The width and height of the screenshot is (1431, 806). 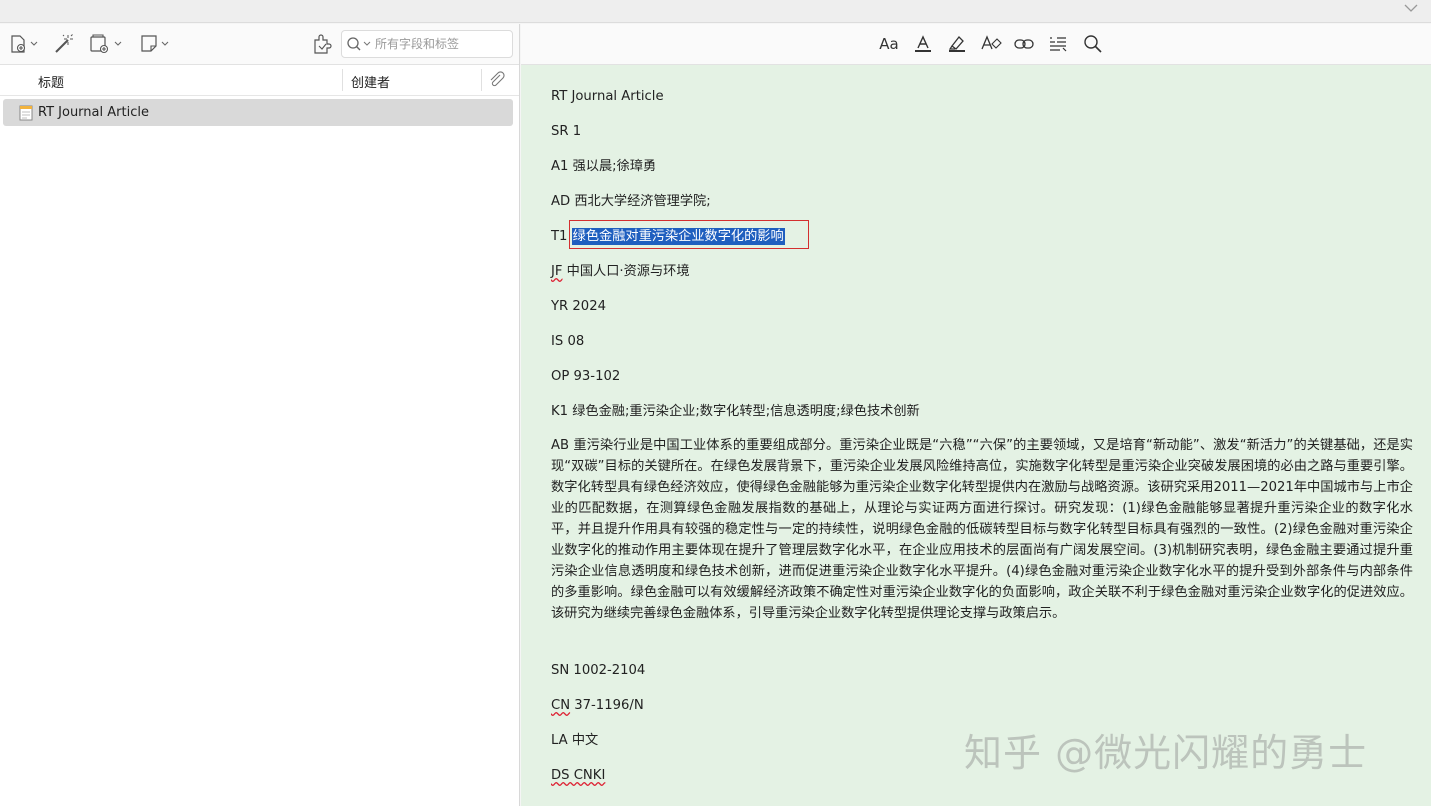 I want to click on search-input, so click(x=439, y=44).